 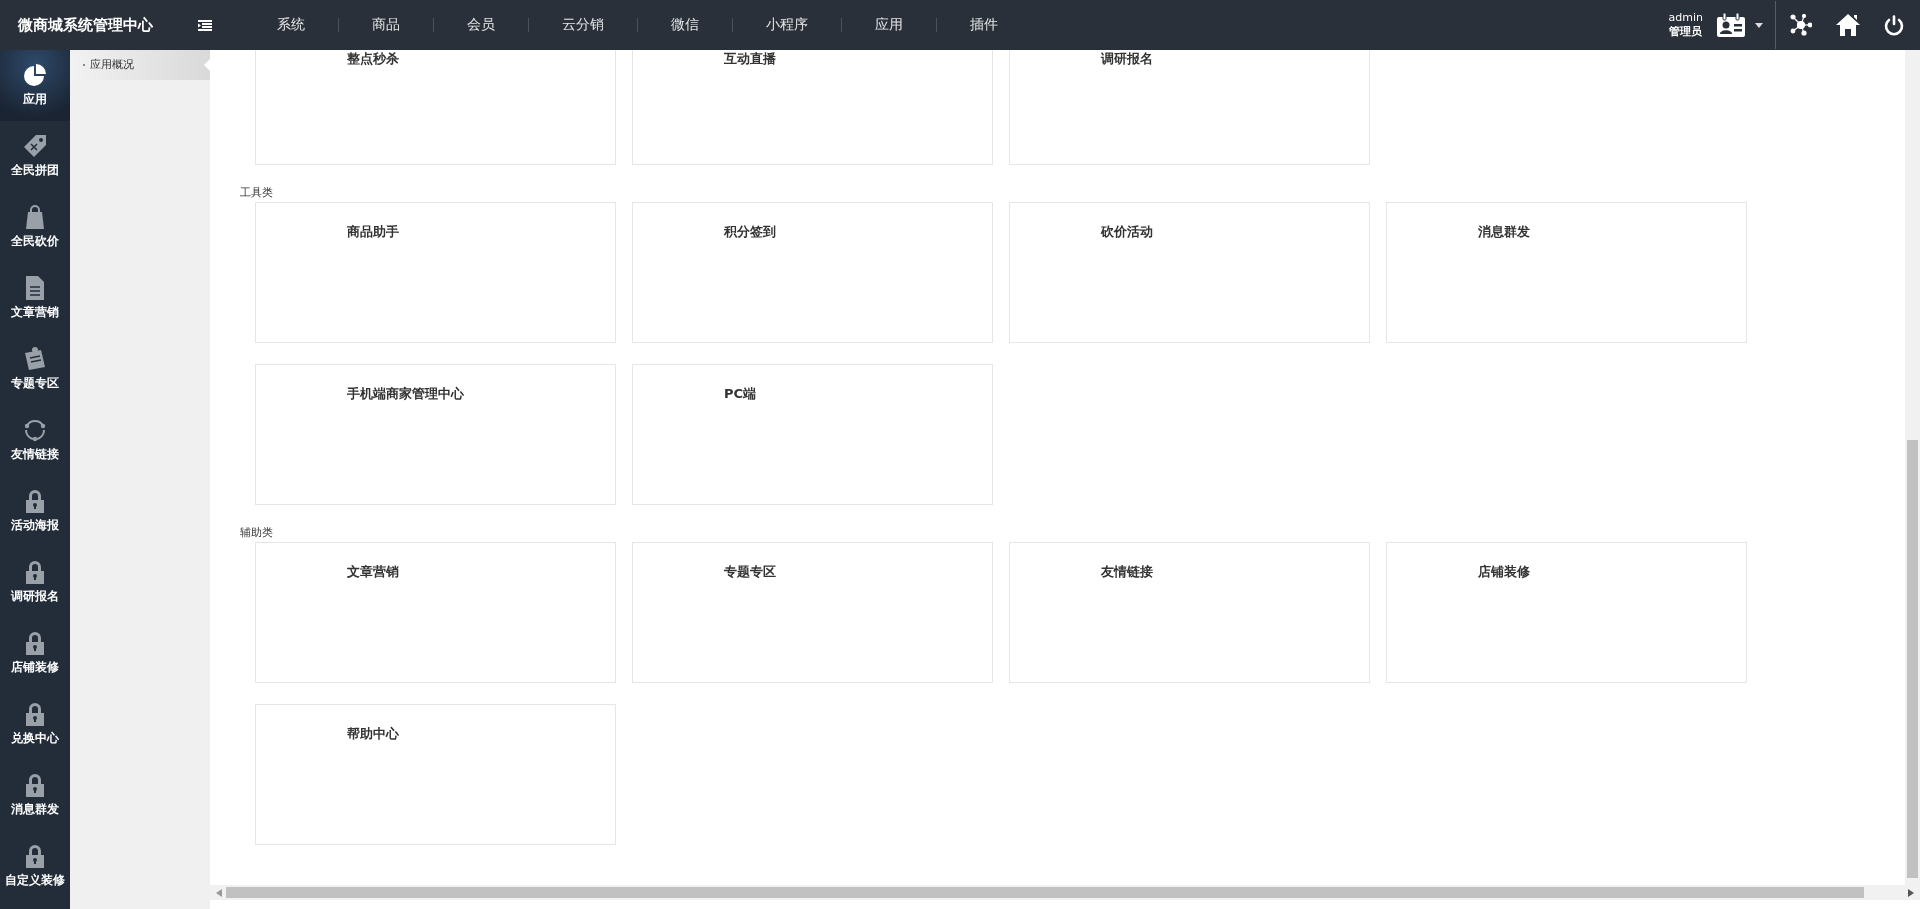 I want to click on sidebar-item: 专题专区, so click(x=35, y=369).